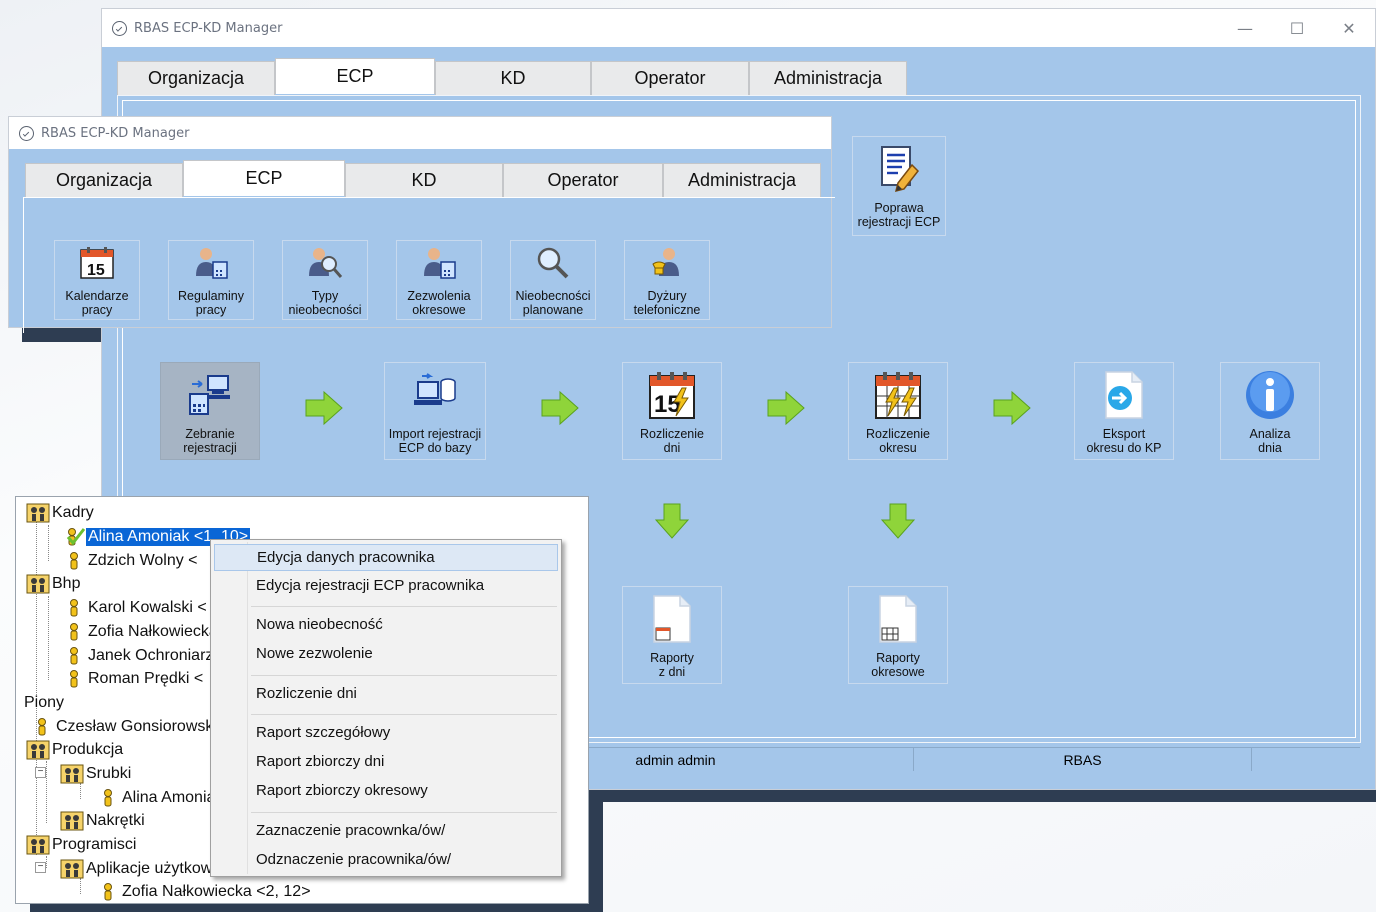  I want to click on tree-node-person: Czesław Gonsiorowski, so click(124, 727).